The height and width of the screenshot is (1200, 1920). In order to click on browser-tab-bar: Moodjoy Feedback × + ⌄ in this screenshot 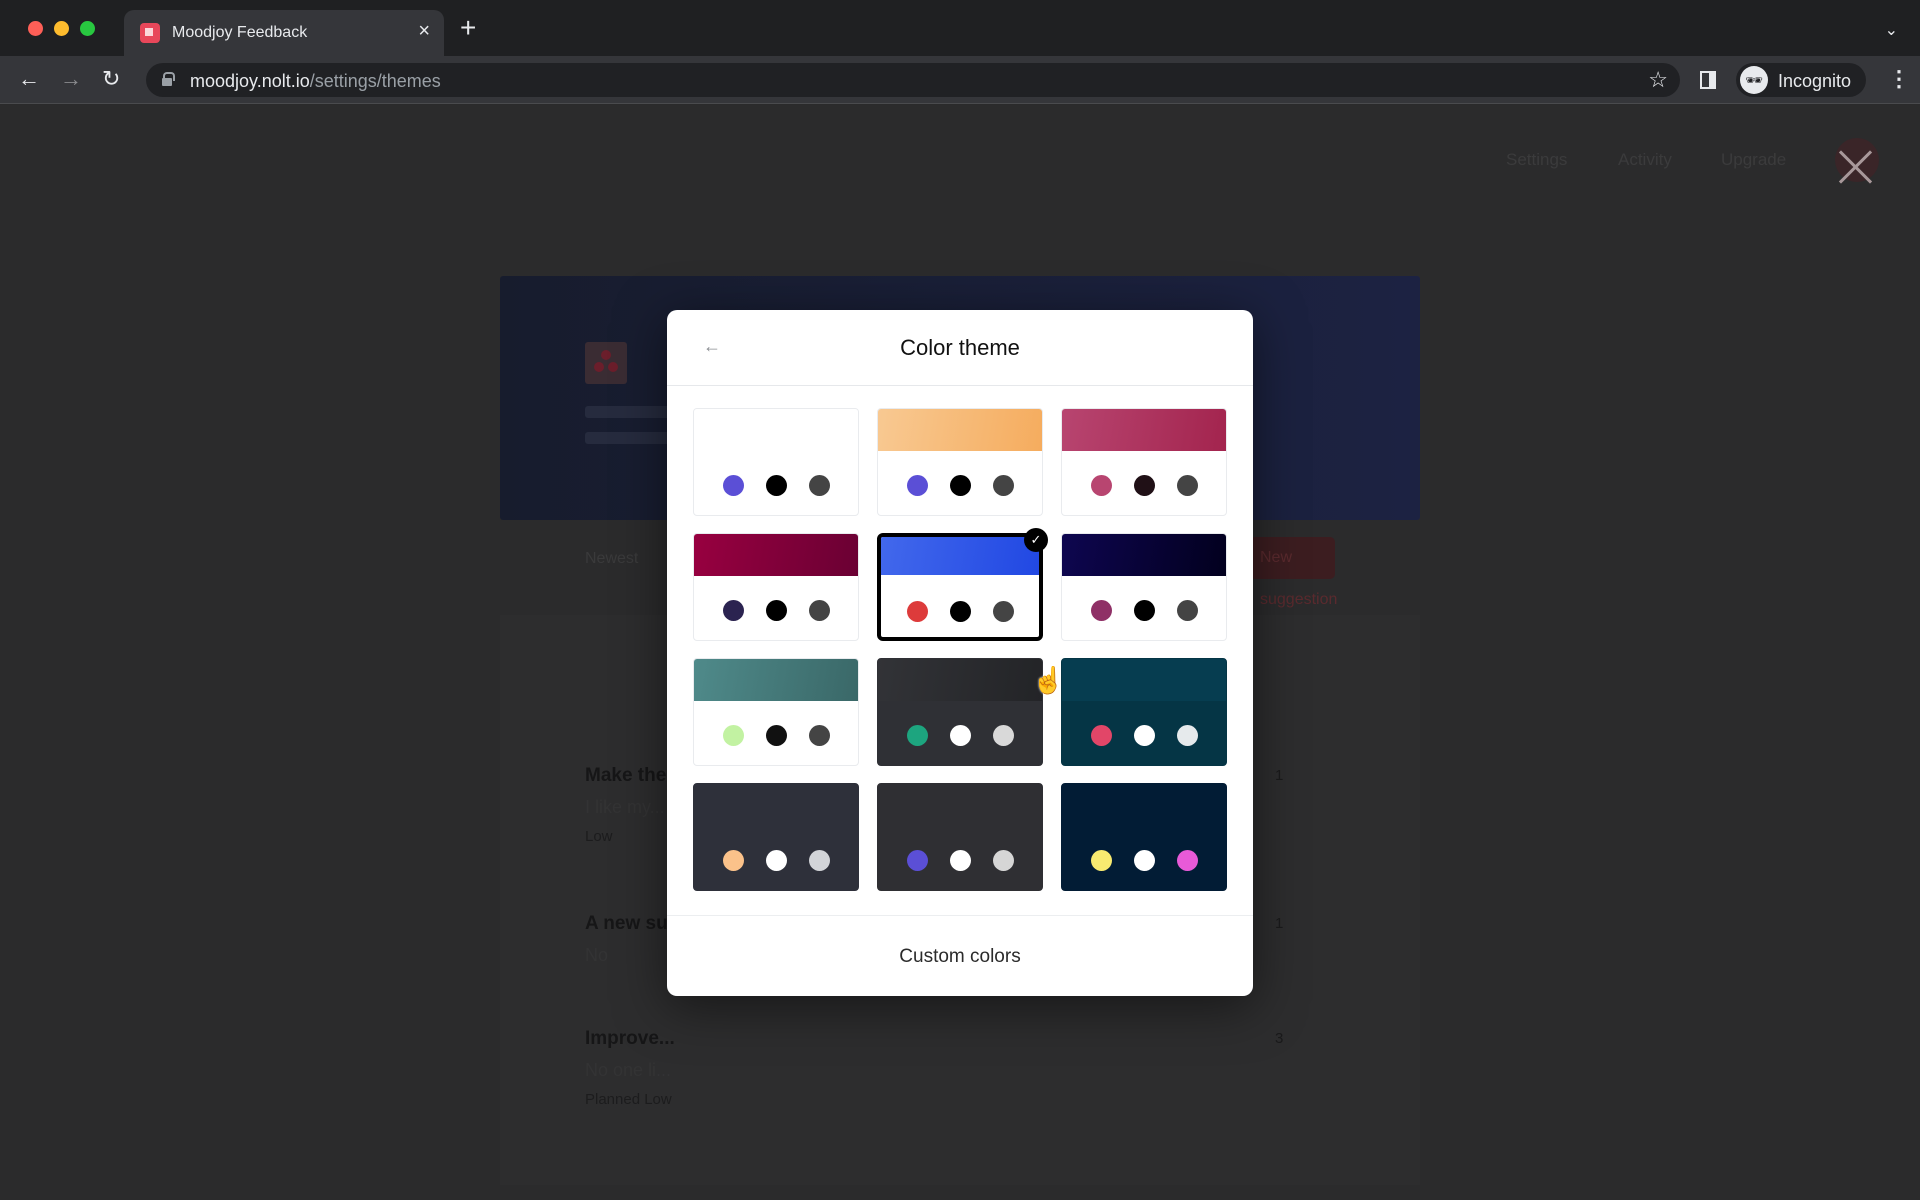, I will do `click(960, 28)`.